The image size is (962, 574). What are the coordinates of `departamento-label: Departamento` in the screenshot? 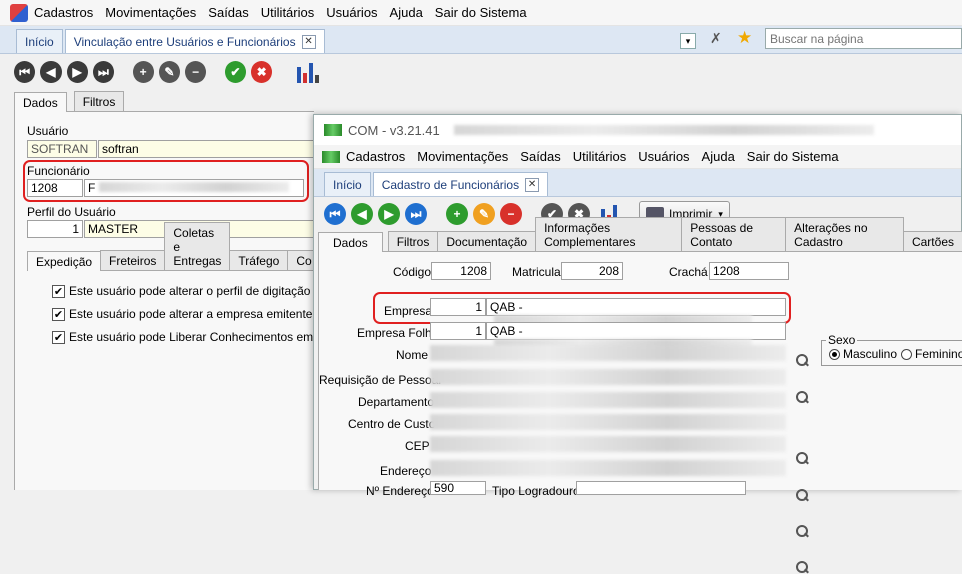 It's located at (396, 402).